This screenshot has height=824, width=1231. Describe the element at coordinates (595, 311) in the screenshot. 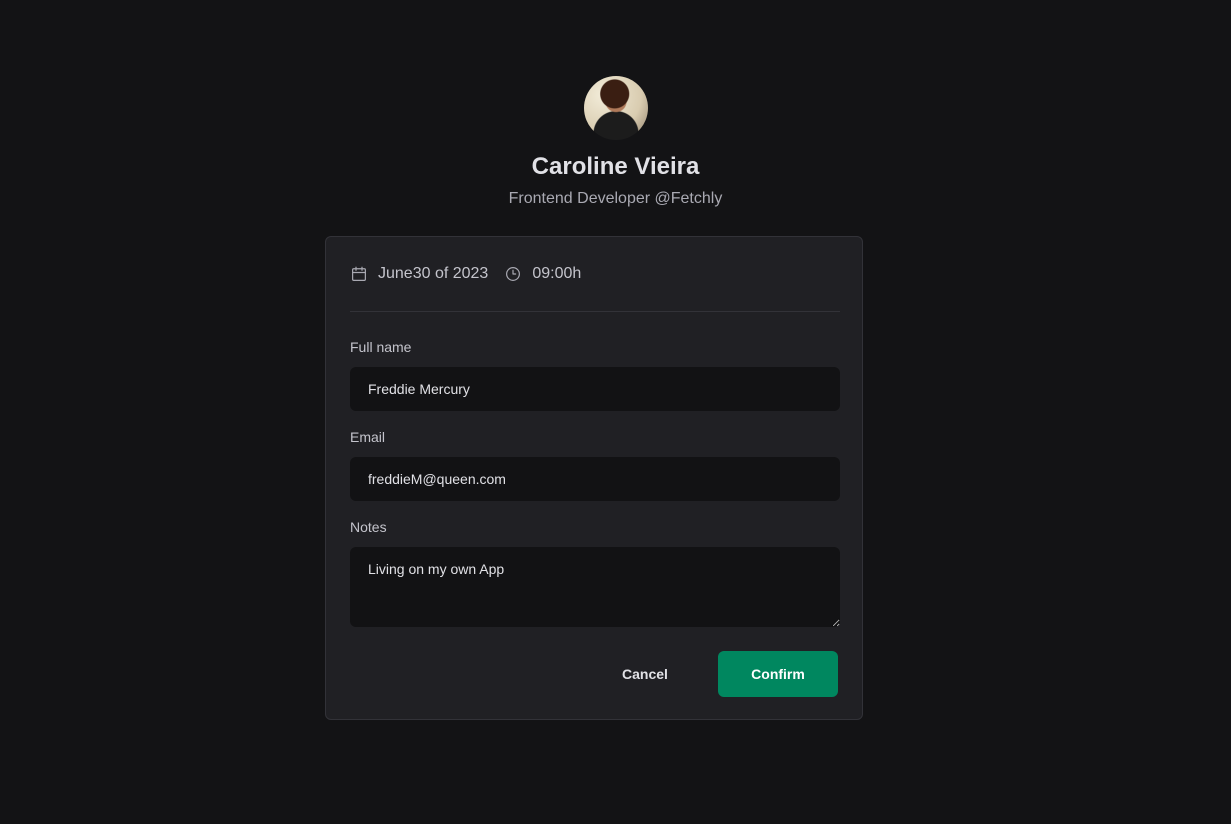

I see `divider` at that location.